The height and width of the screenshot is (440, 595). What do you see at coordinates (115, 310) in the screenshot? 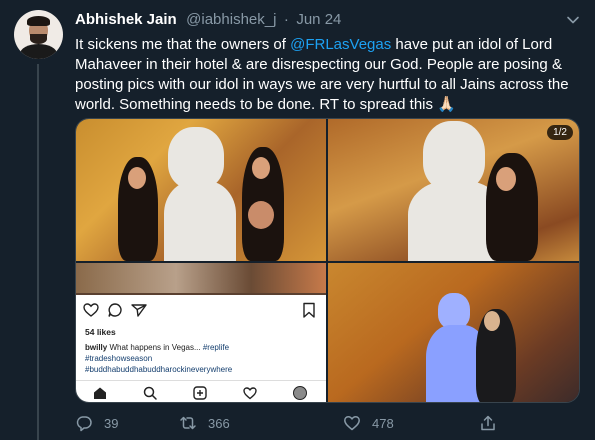
I see `comment-icon` at bounding box center [115, 310].